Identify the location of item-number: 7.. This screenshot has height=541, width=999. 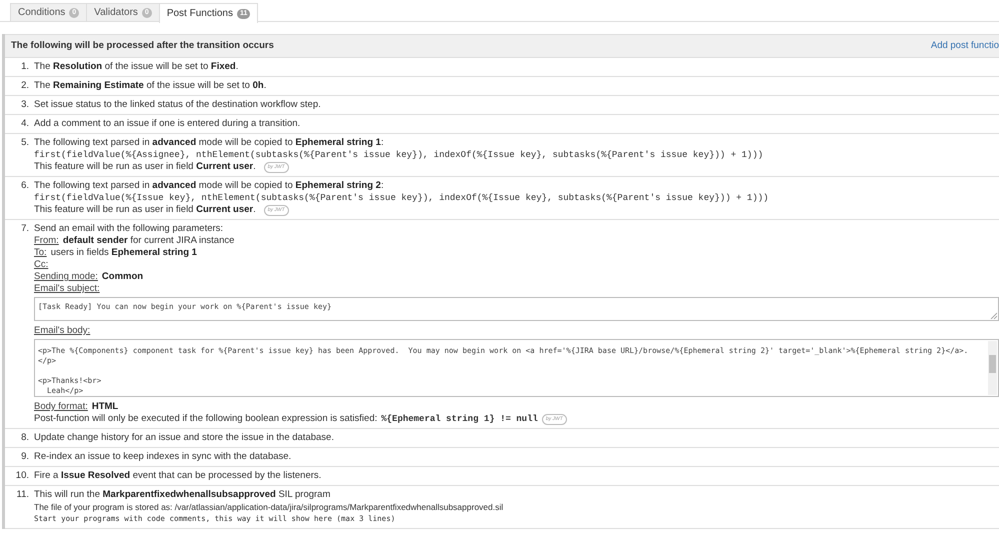
(25, 229).